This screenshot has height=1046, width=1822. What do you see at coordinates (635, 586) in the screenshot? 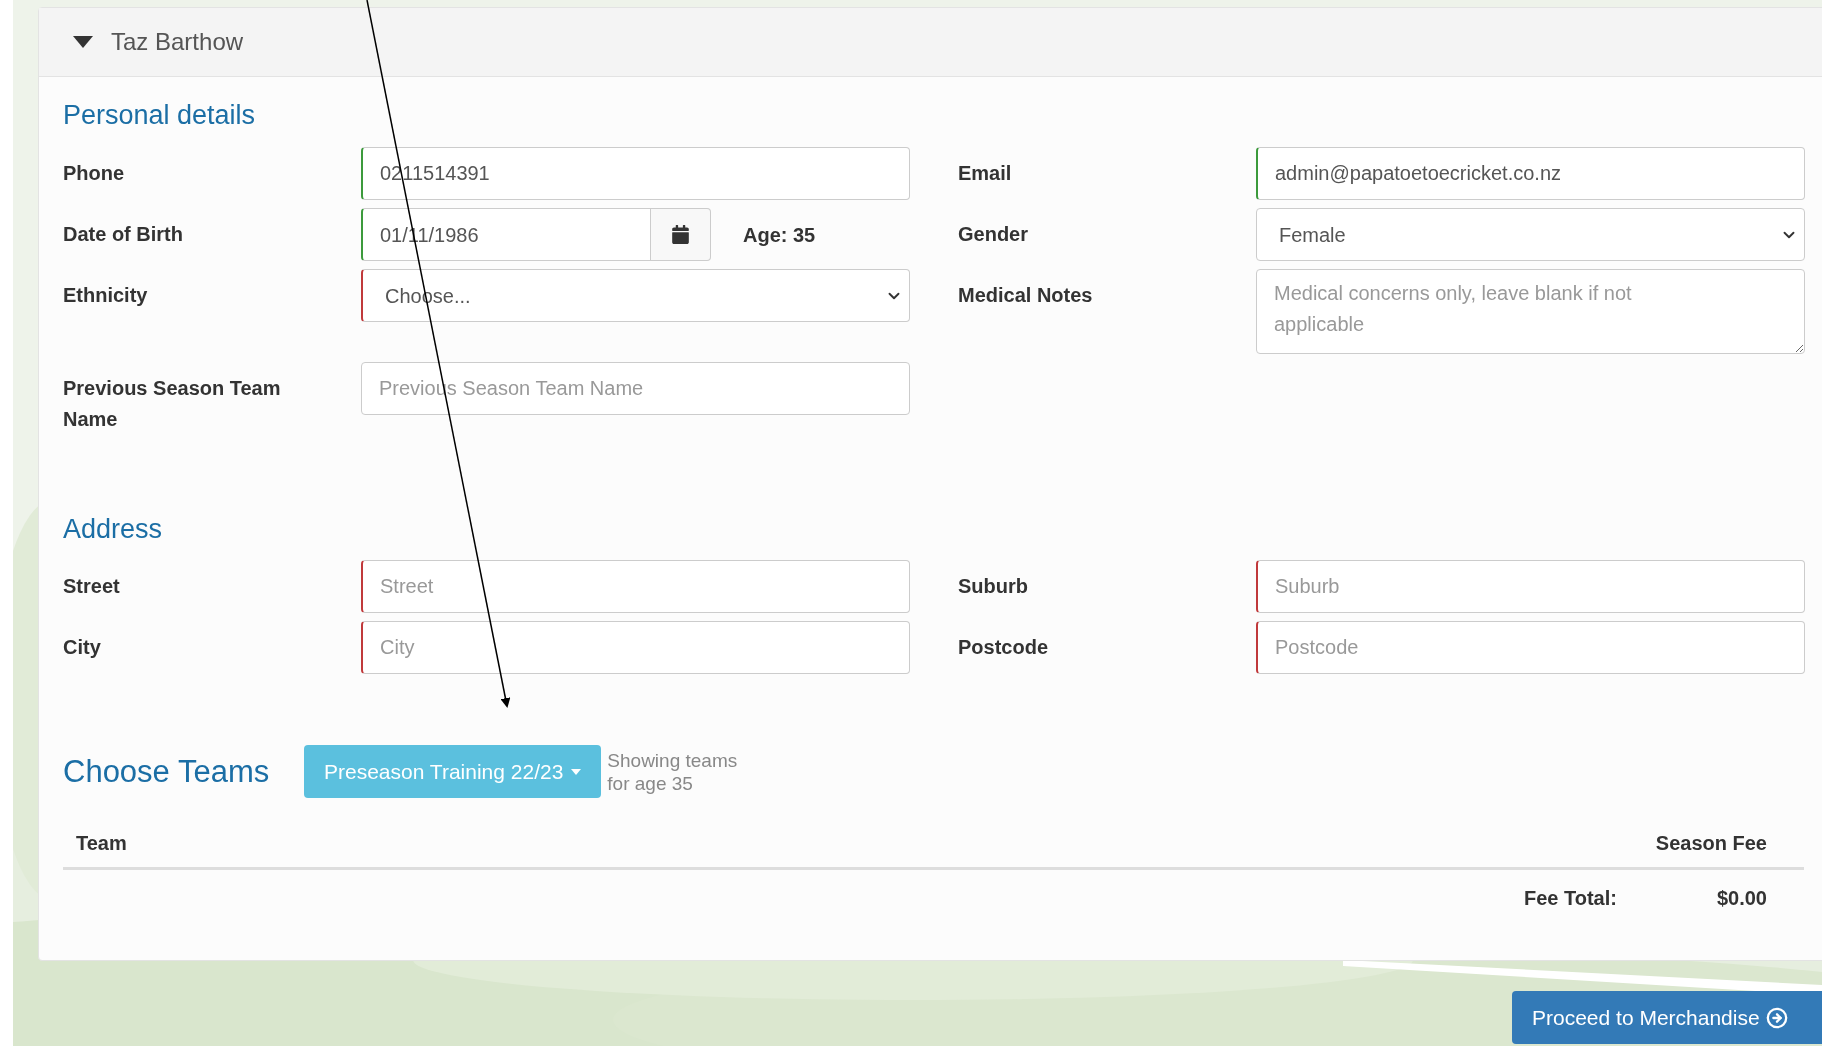
I see `text-field: Street` at bounding box center [635, 586].